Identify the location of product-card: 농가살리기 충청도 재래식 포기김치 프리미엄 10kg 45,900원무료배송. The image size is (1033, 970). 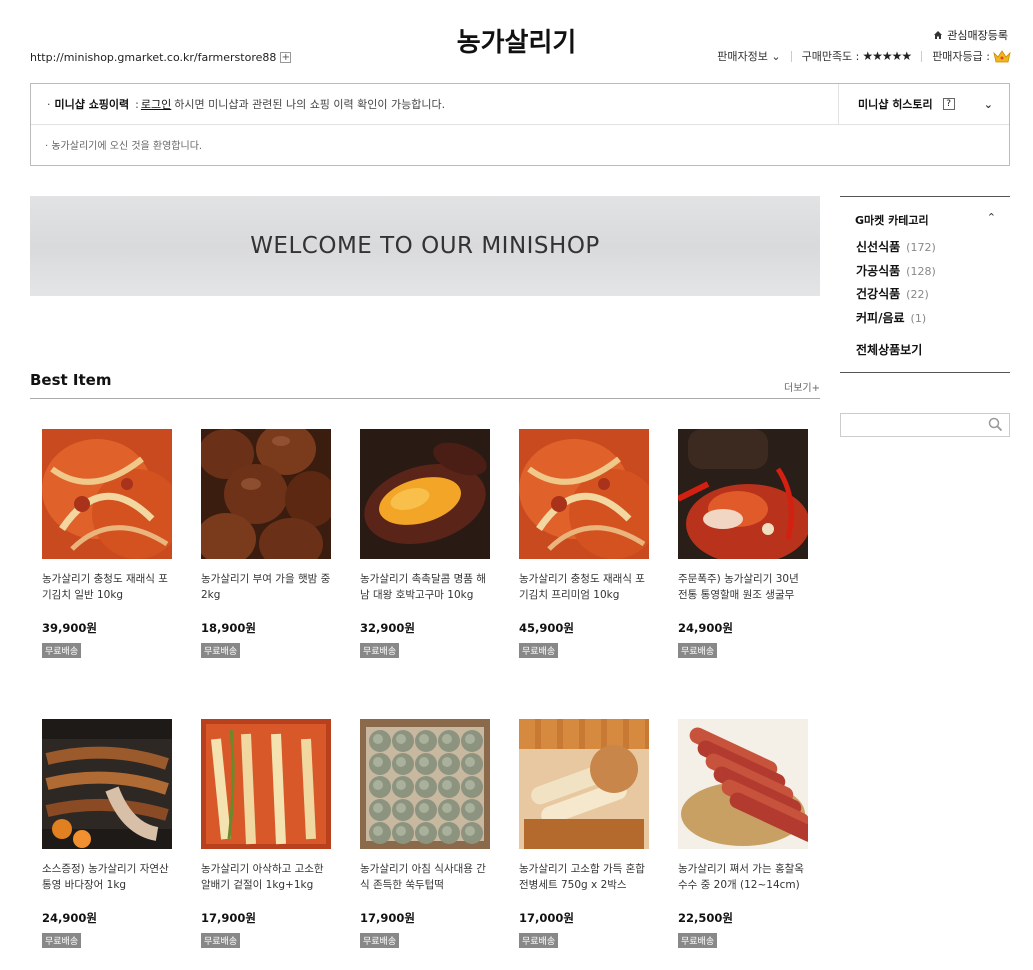
(584, 543).